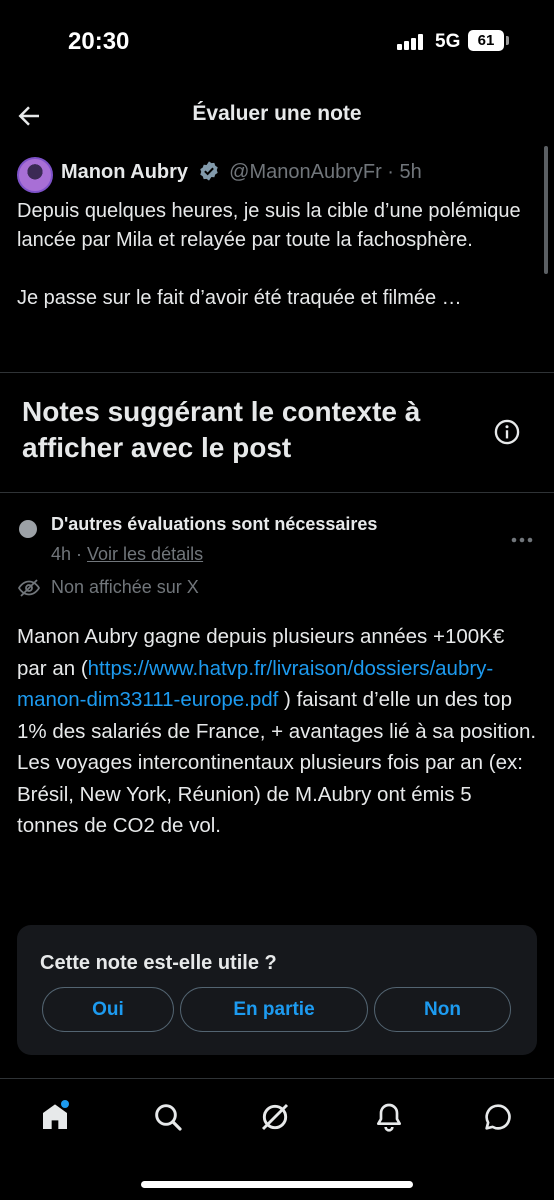  What do you see at coordinates (546, 210) in the screenshot?
I see `scrollbar` at bounding box center [546, 210].